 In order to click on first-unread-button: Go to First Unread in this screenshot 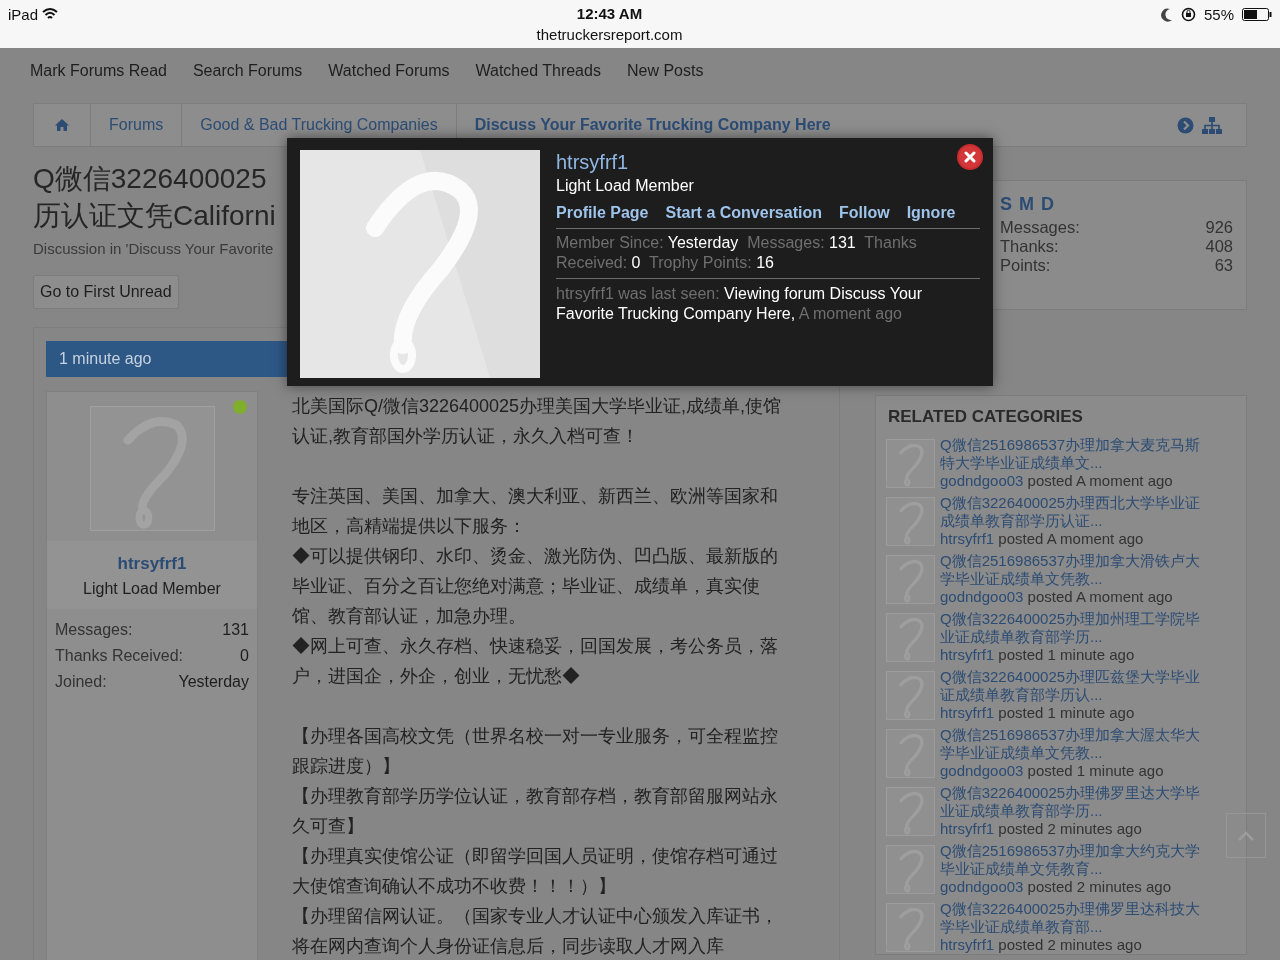, I will do `click(106, 292)`.